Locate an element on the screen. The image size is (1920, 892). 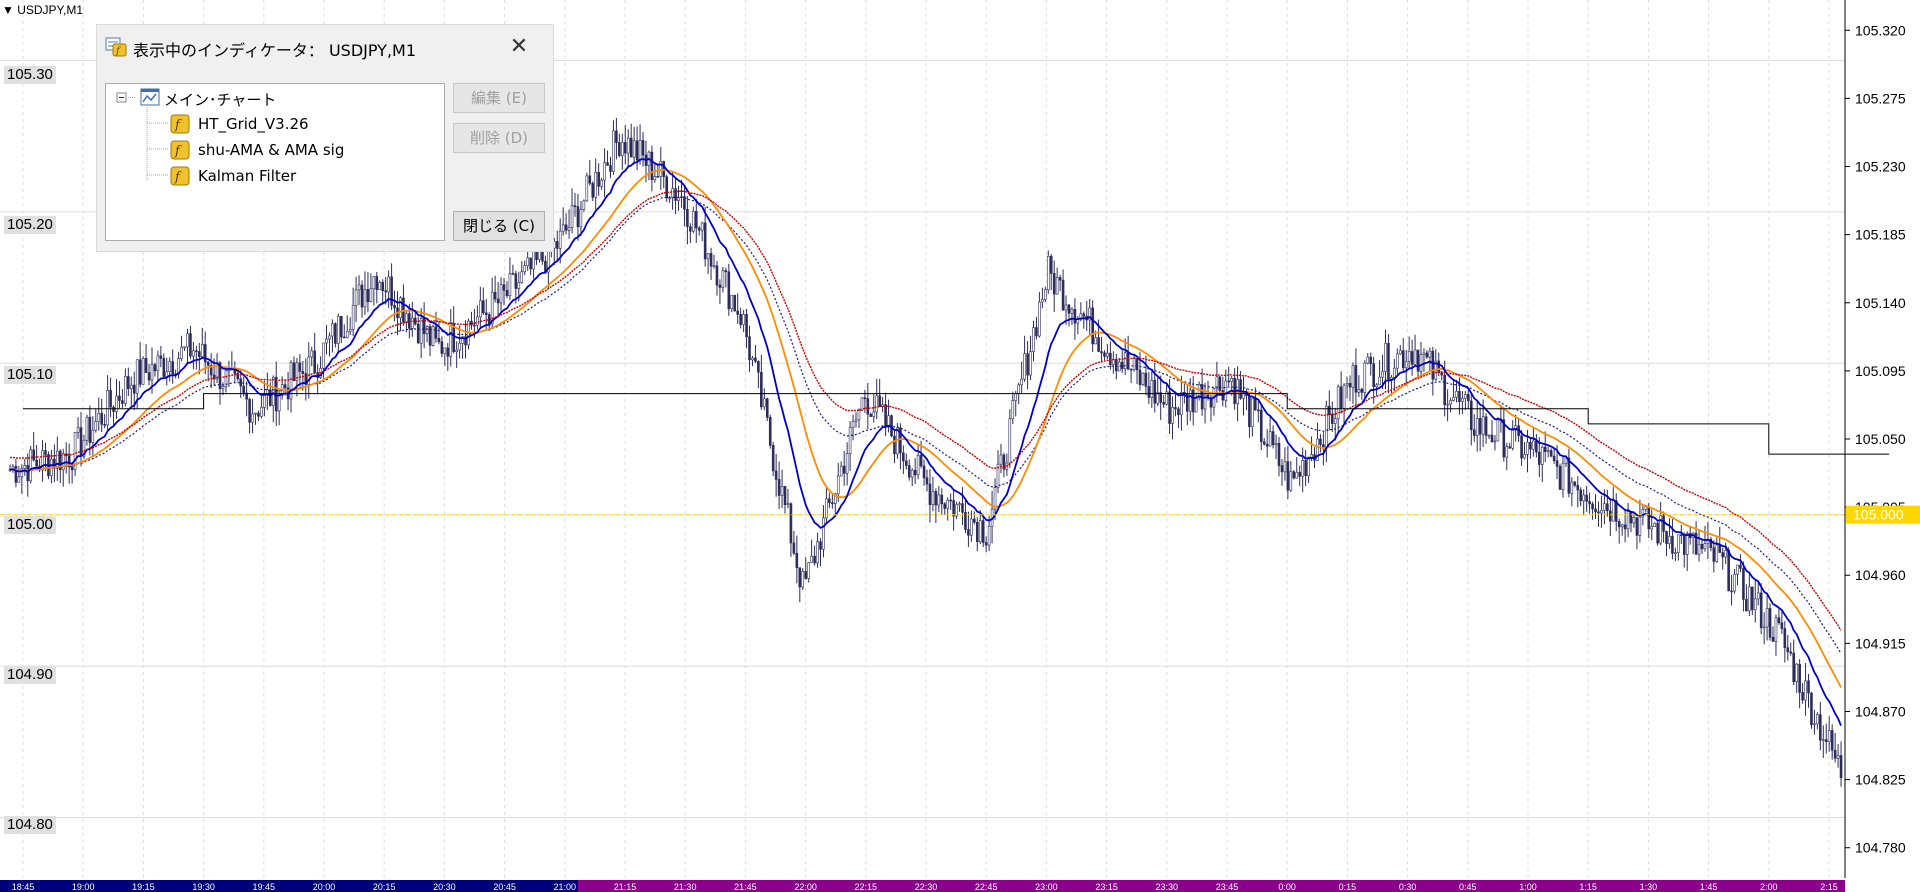
close-button: 閉じる (C) is located at coordinates (499, 226).